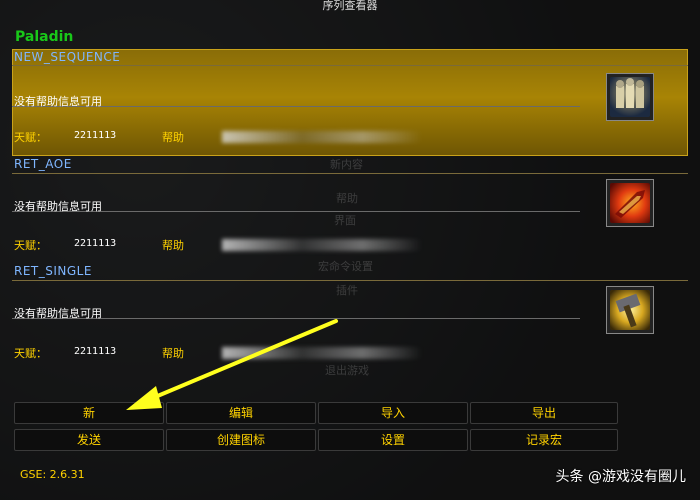 Image resolution: width=700 pixels, height=500 pixels. I want to click on golden-hammer-glyph, so click(628, 310).